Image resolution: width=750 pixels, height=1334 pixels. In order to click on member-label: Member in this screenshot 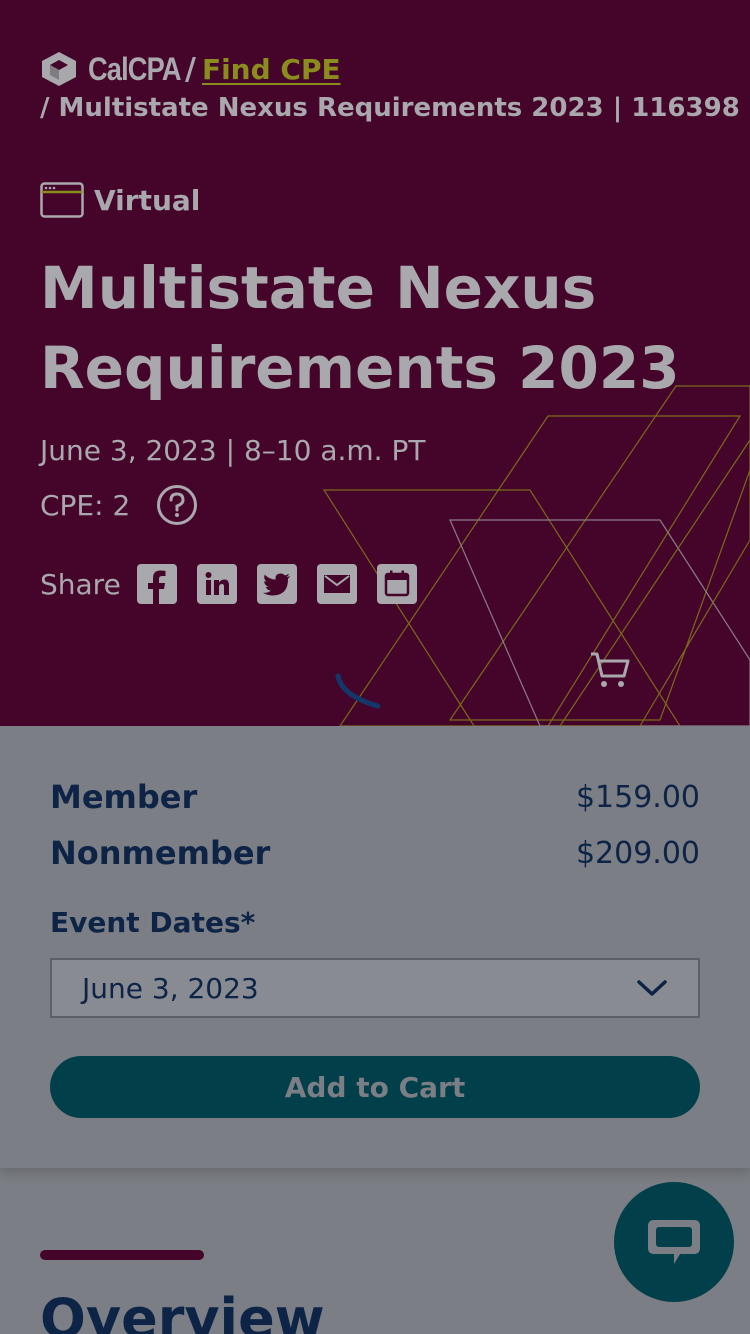, I will do `click(124, 797)`.